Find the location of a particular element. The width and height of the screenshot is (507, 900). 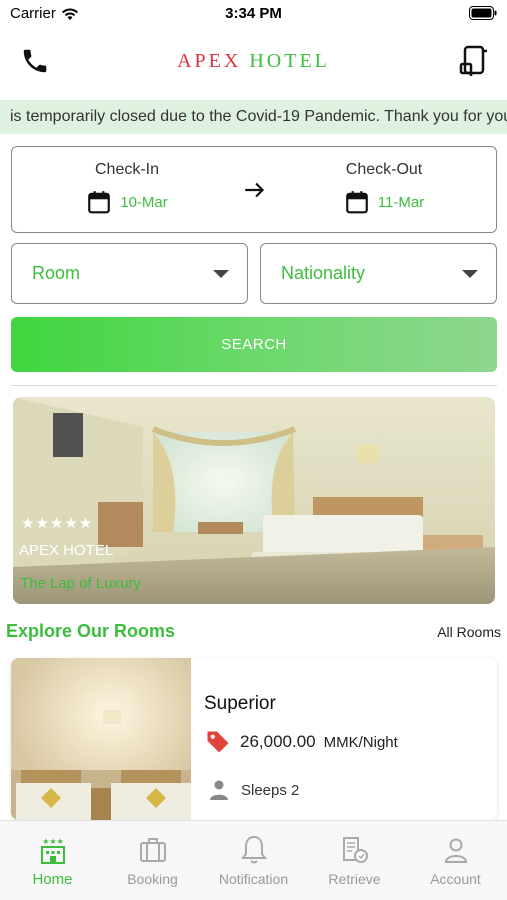

app-header: APEX HOTEL is located at coordinates (253, 61).